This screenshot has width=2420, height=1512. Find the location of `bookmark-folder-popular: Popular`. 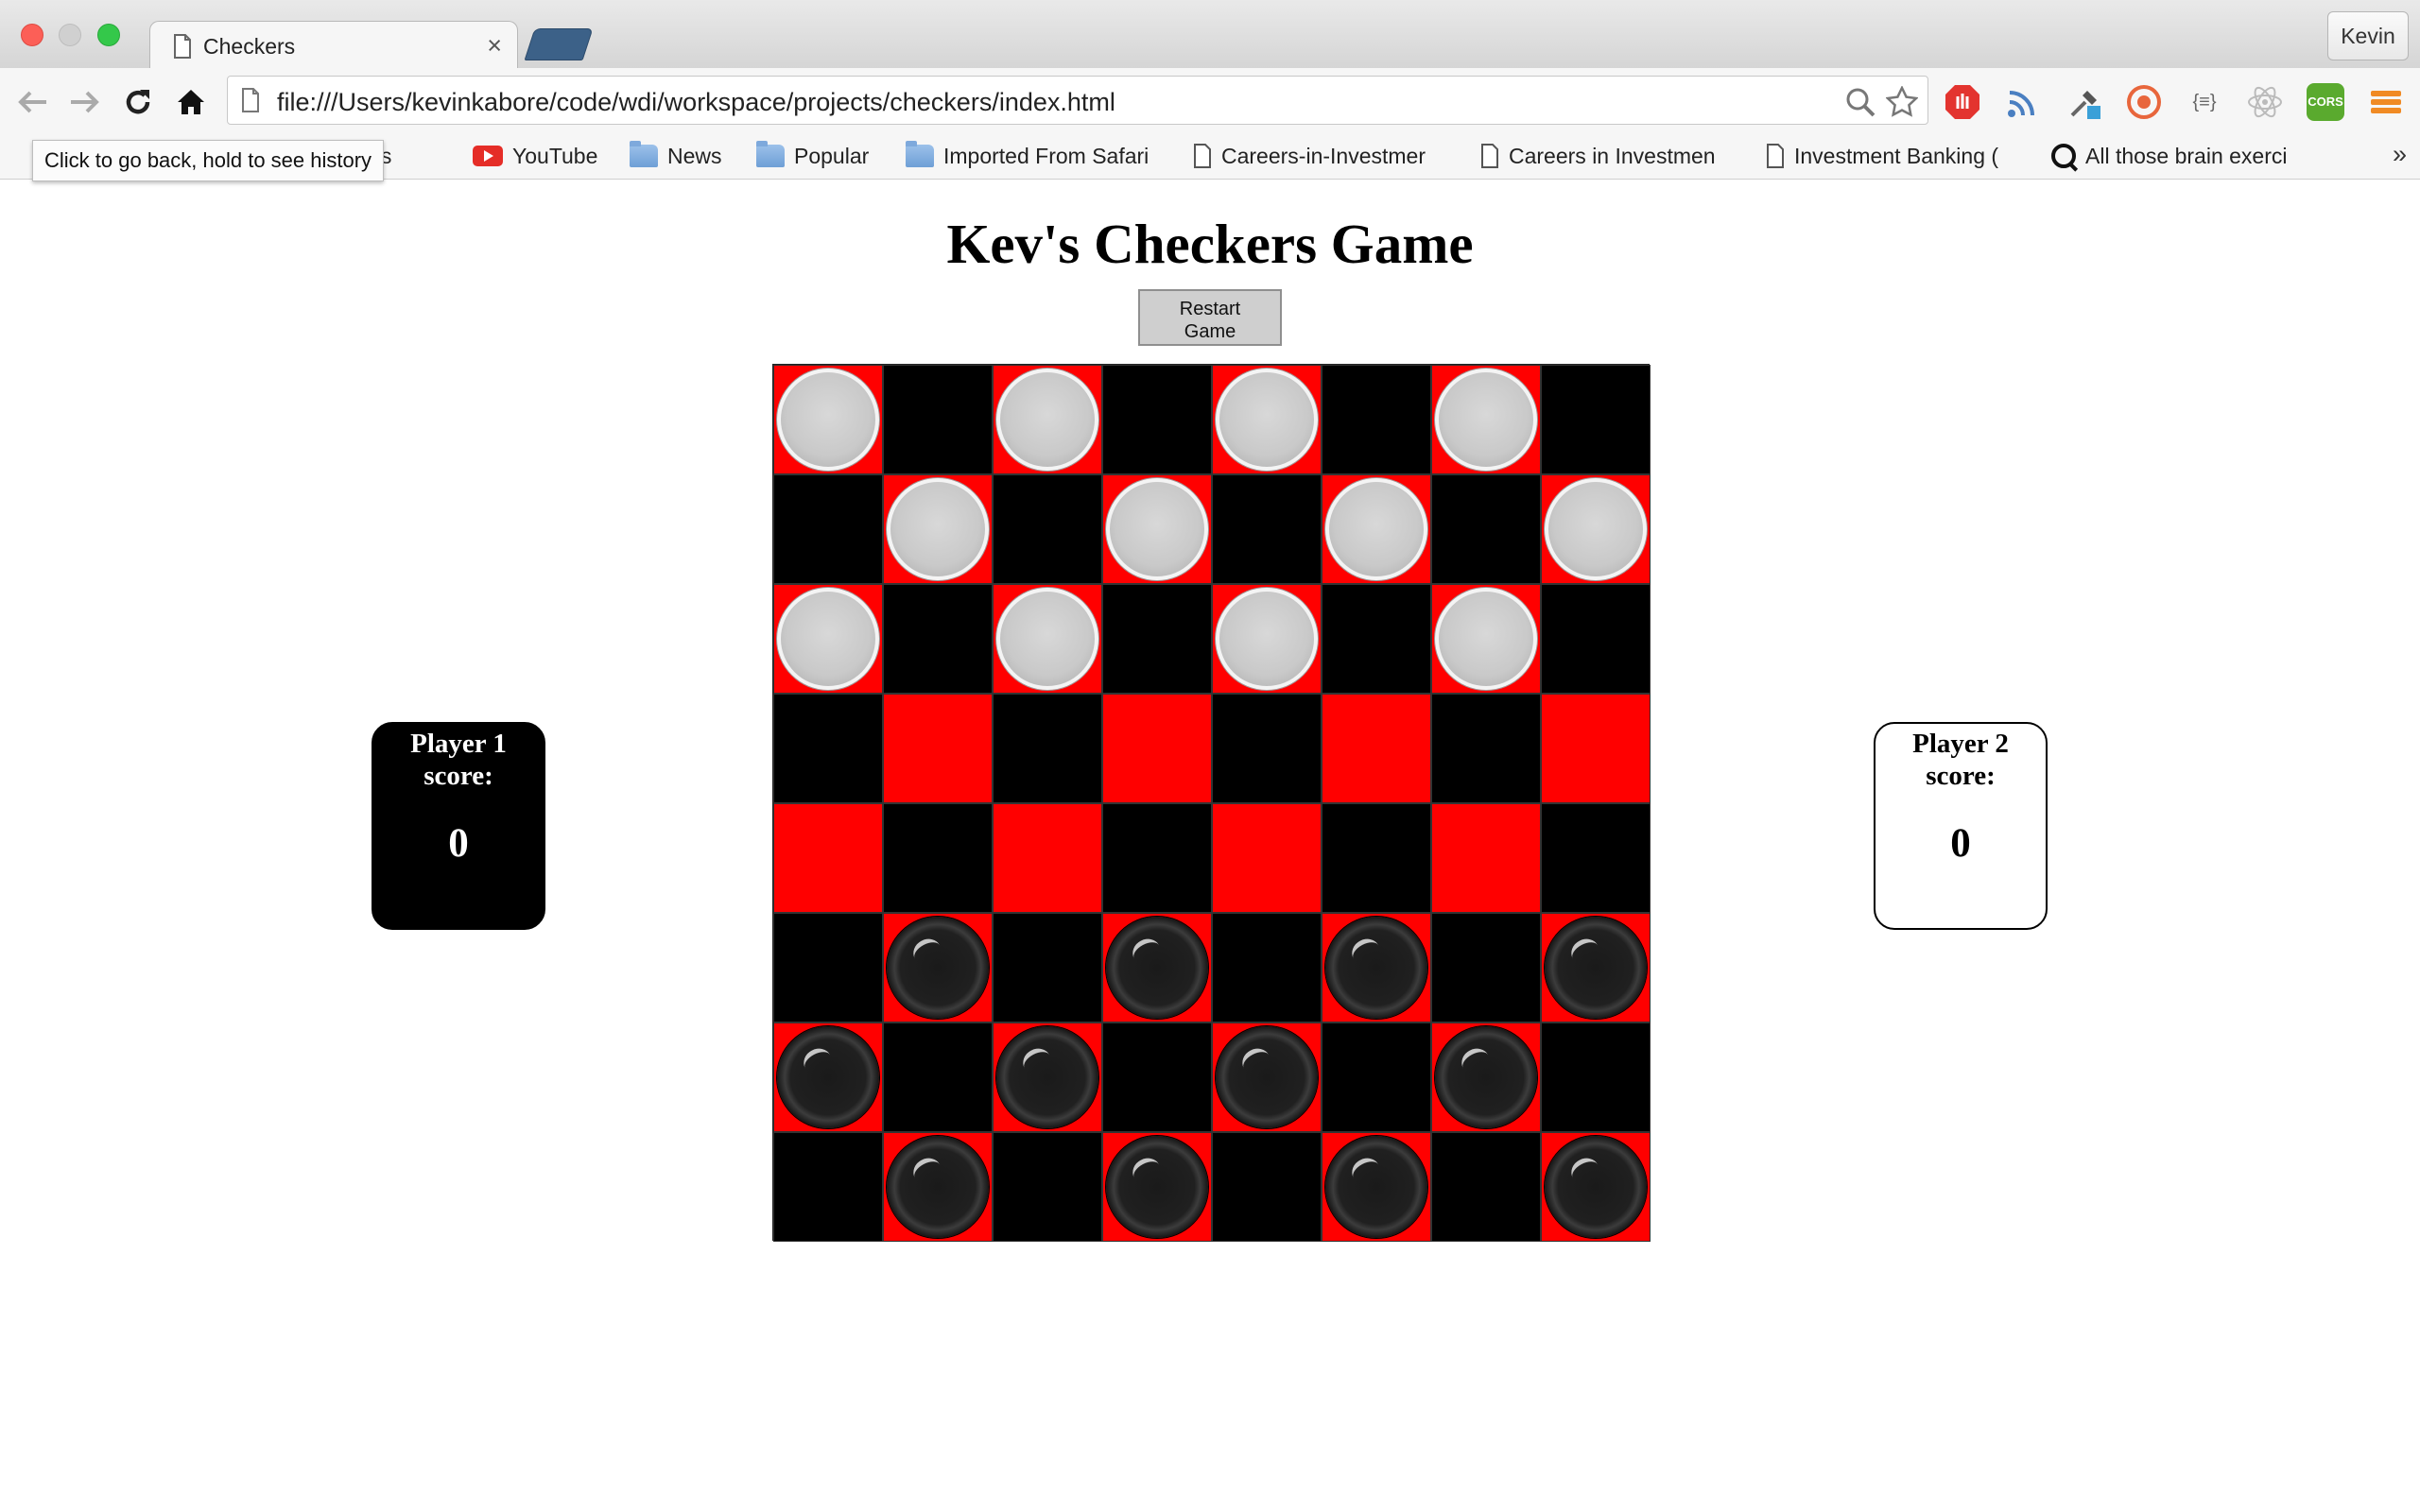

bookmark-folder-popular: Popular is located at coordinates (813, 155).